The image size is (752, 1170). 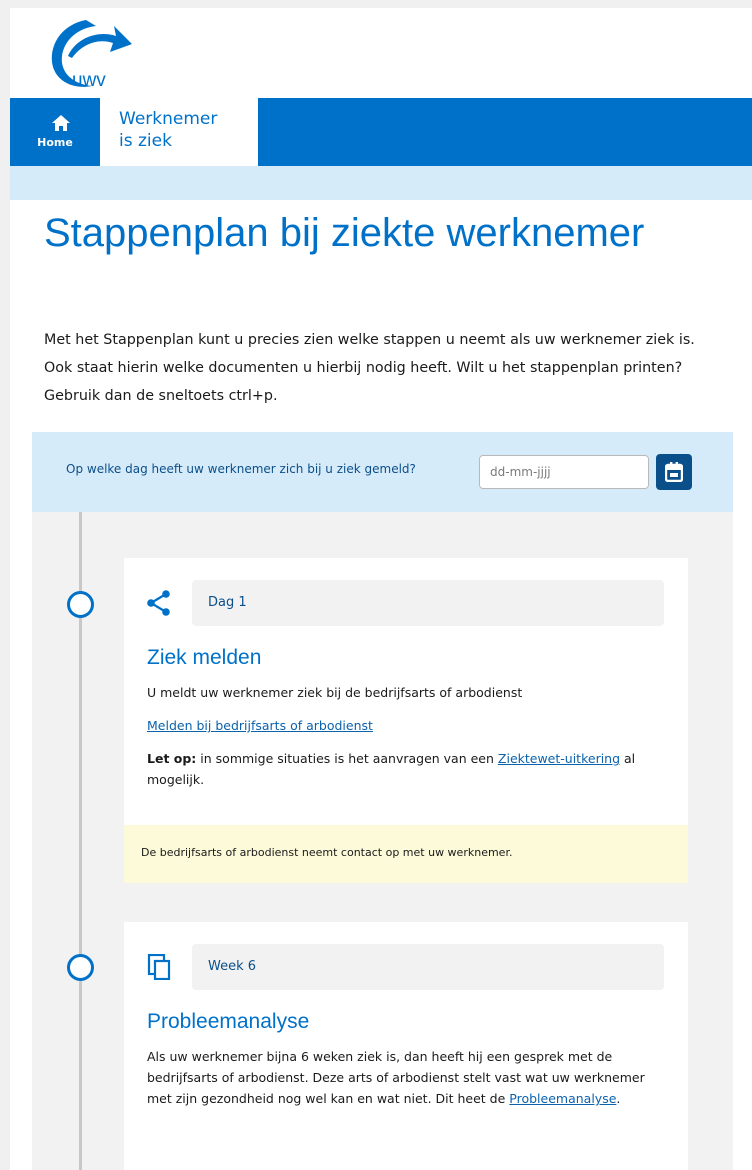 I want to click on calendar-icon, so click(x=674, y=472).